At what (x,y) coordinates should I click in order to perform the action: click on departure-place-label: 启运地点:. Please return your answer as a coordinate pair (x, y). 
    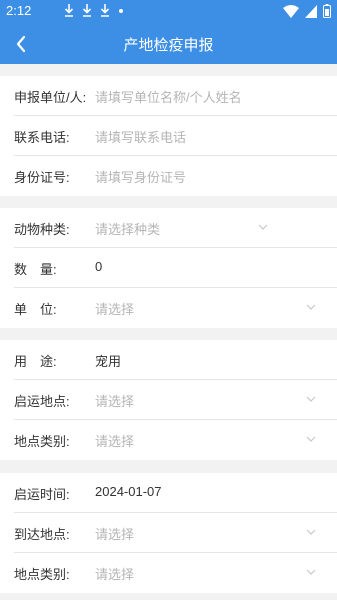
    Looking at the image, I should click on (42, 401).